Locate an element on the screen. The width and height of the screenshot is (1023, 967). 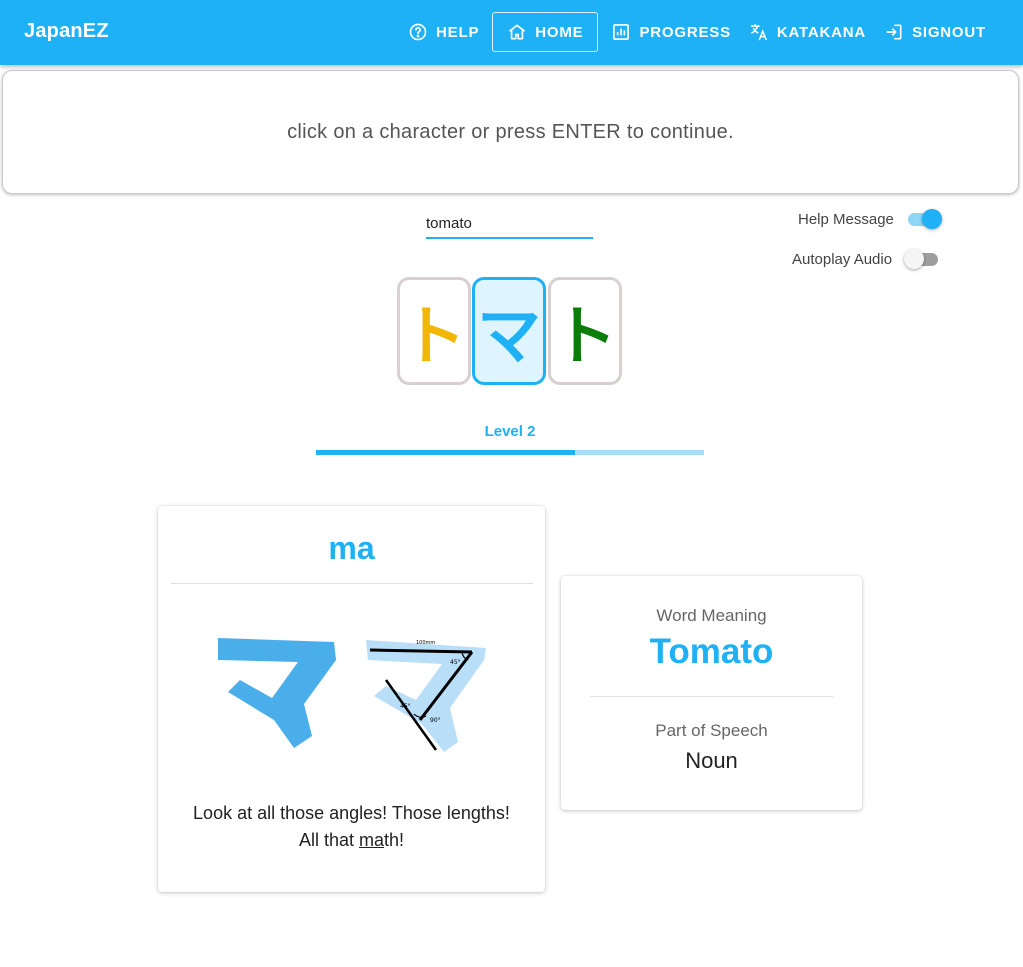
bar-chart-icon is located at coordinates (621, 32).